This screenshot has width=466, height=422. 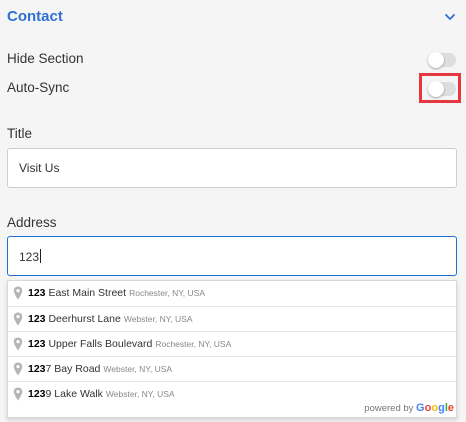 I want to click on powered-by-google: powered by Google, so click(x=409, y=408).